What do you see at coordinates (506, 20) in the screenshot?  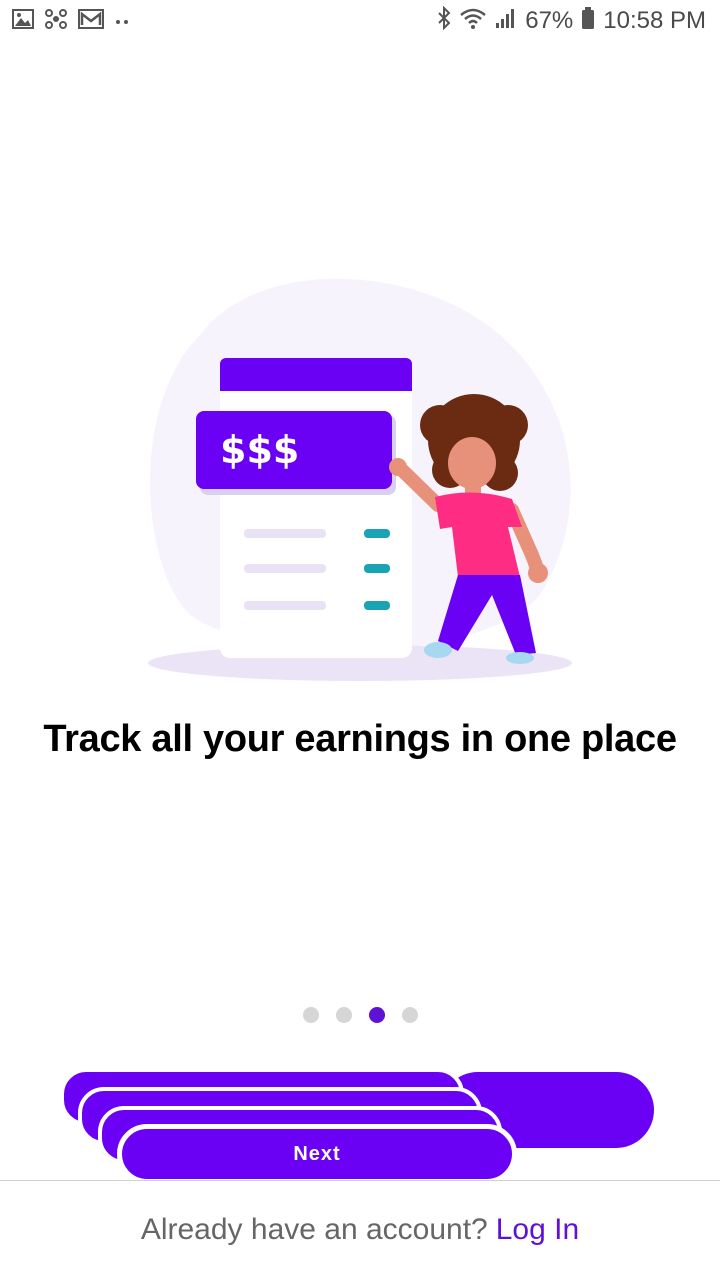 I see `signal-icon` at bounding box center [506, 20].